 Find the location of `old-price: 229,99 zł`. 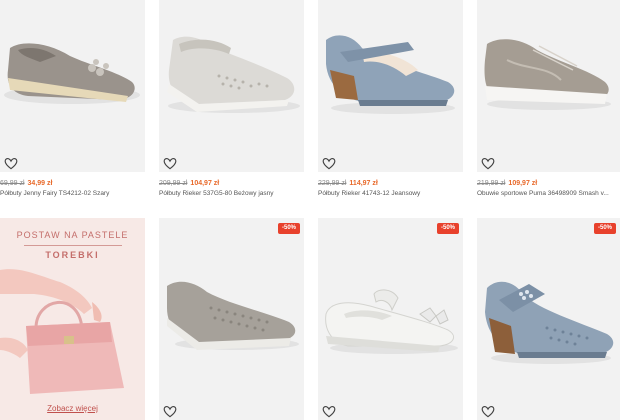

old-price: 229,99 zł is located at coordinates (332, 183).